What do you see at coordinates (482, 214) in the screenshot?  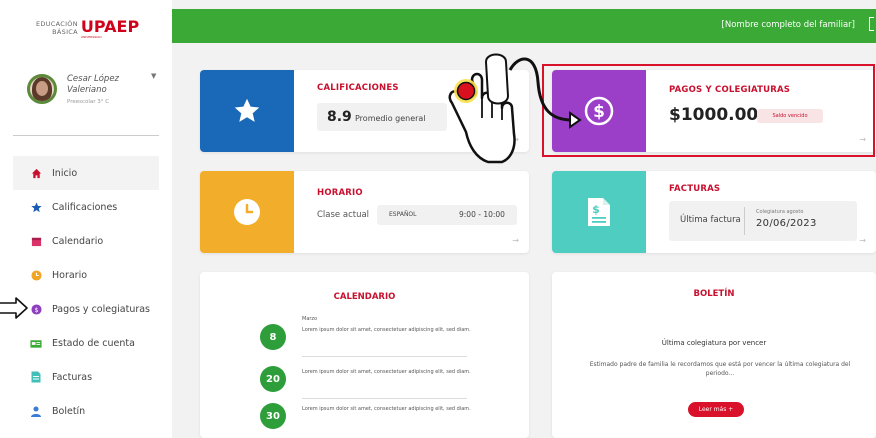 I see `current-class-time: 9:00 - 10:00` at bounding box center [482, 214].